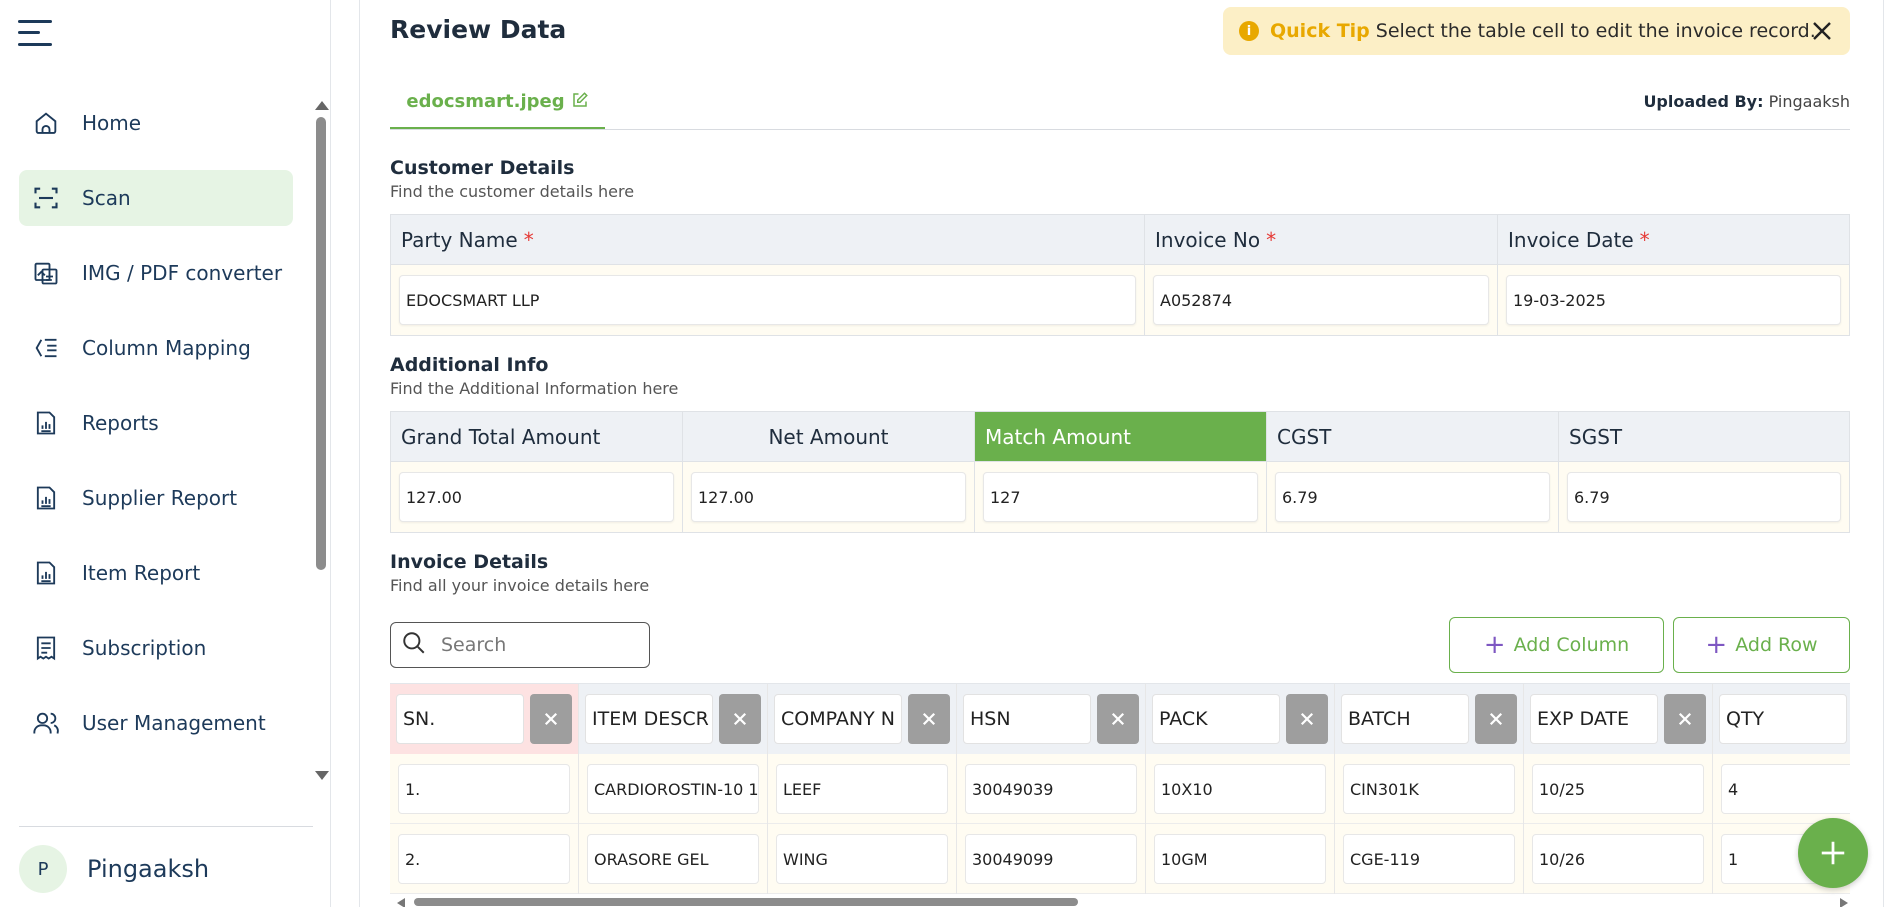 The height and width of the screenshot is (907, 1901). Describe the element at coordinates (156, 123) in the screenshot. I see `sidebar-item-home: Home` at that location.